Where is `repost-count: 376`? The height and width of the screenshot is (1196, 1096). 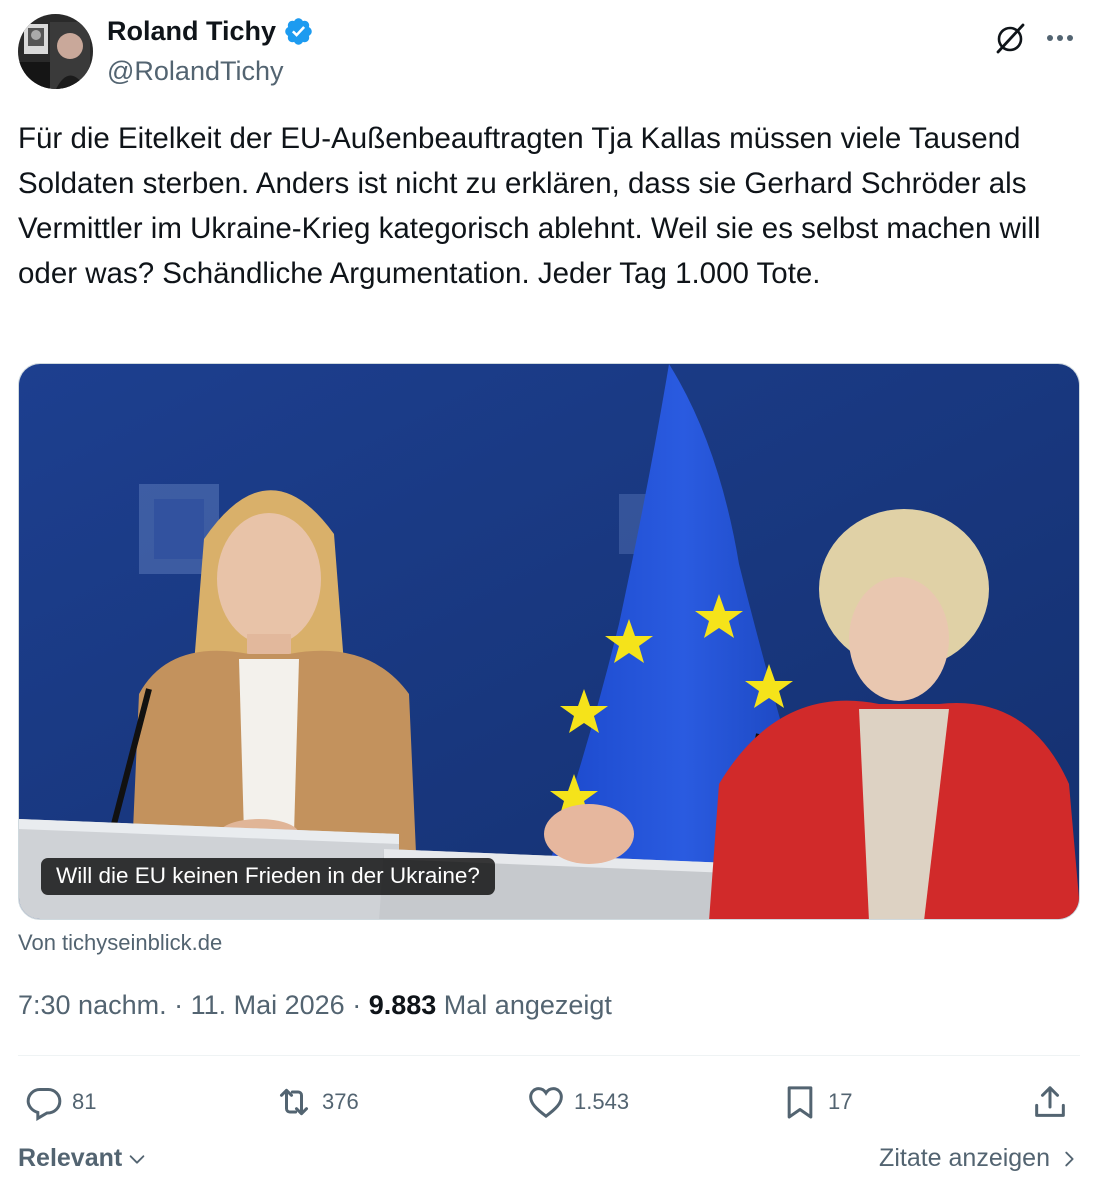
repost-count: 376 is located at coordinates (340, 1101).